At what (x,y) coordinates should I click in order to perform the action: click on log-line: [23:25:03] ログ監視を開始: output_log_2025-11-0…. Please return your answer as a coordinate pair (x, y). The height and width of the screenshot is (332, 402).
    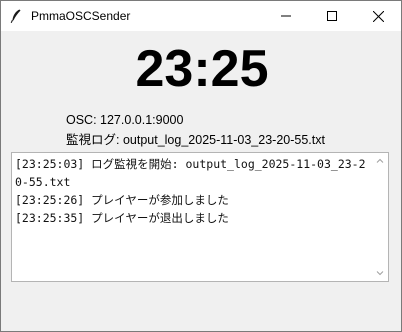
    Looking at the image, I should click on (190, 173).